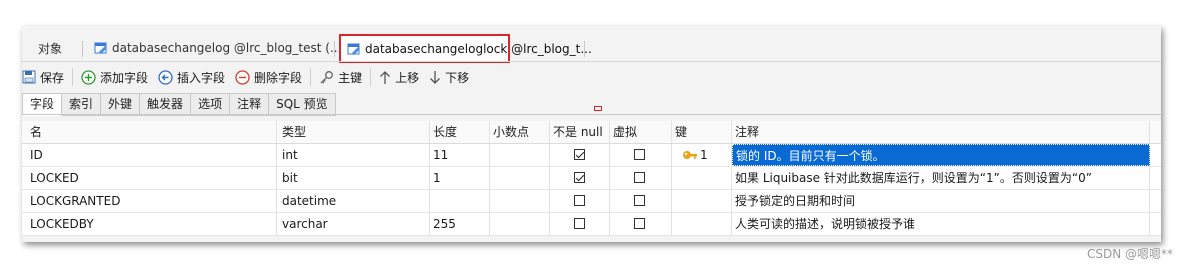  What do you see at coordinates (114, 77) in the screenshot?
I see `add-field-button: 添加字段` at bounding box center [114, 77].